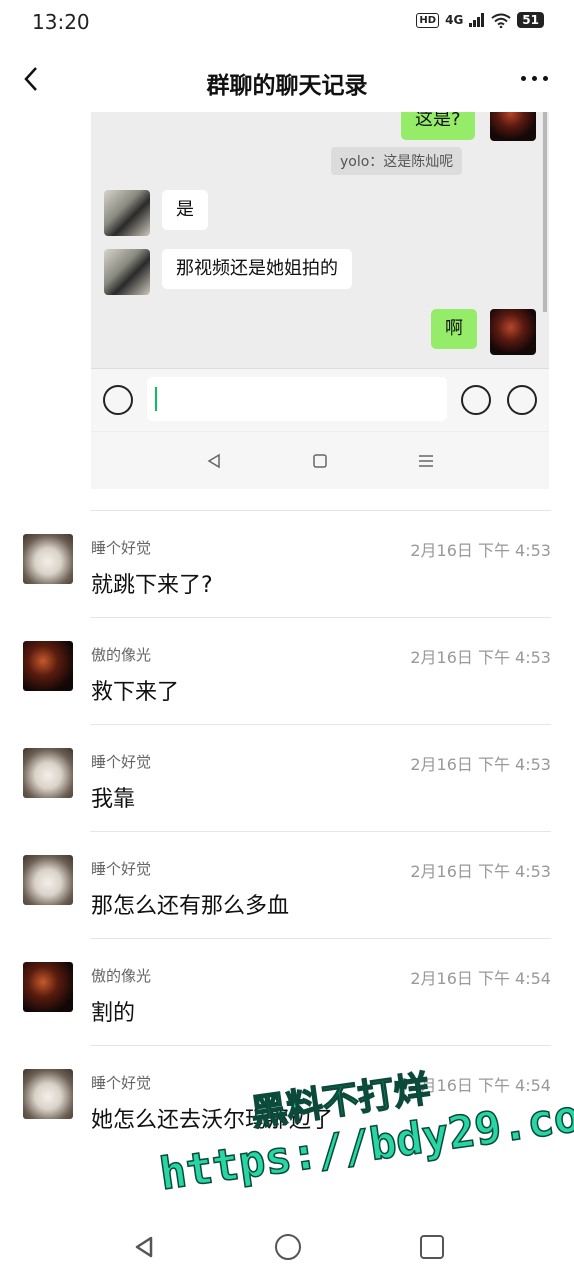 The image size is (574, 1280). What do you see at coordinates (118, 400) in the screenshot?
I see `voice-icon` at bounding box center [118, 400].